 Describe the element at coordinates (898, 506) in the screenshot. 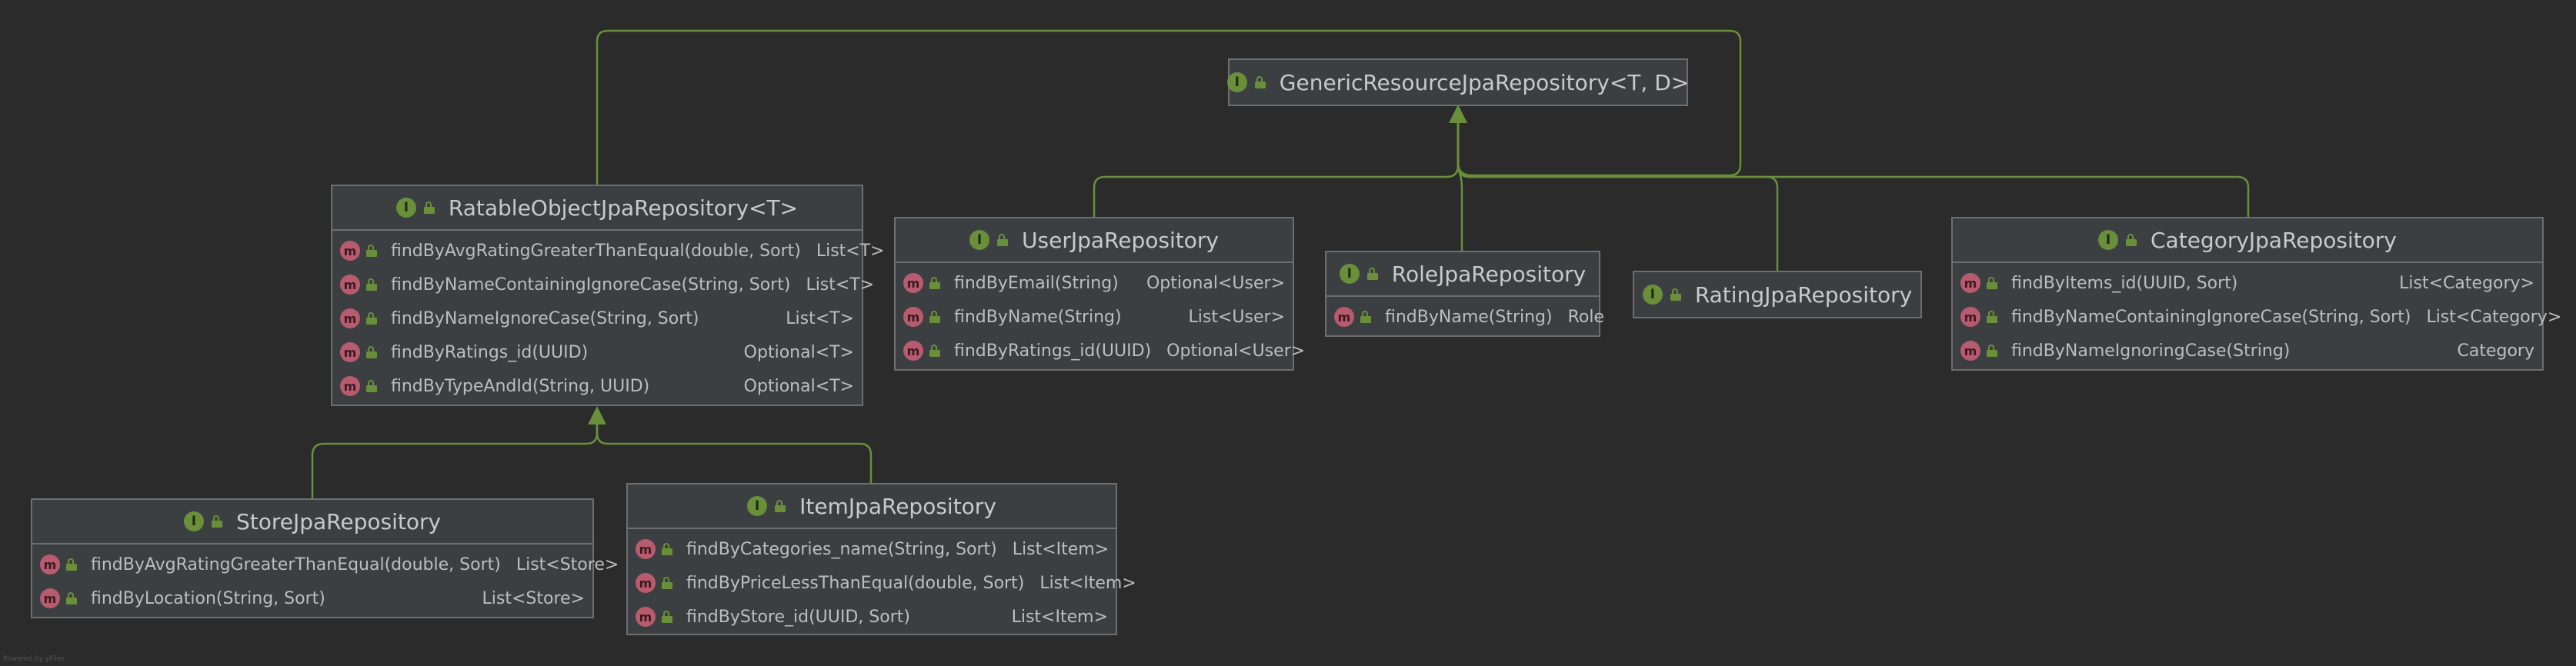

I see `interface-title: ItemJpaRepository` at that location.